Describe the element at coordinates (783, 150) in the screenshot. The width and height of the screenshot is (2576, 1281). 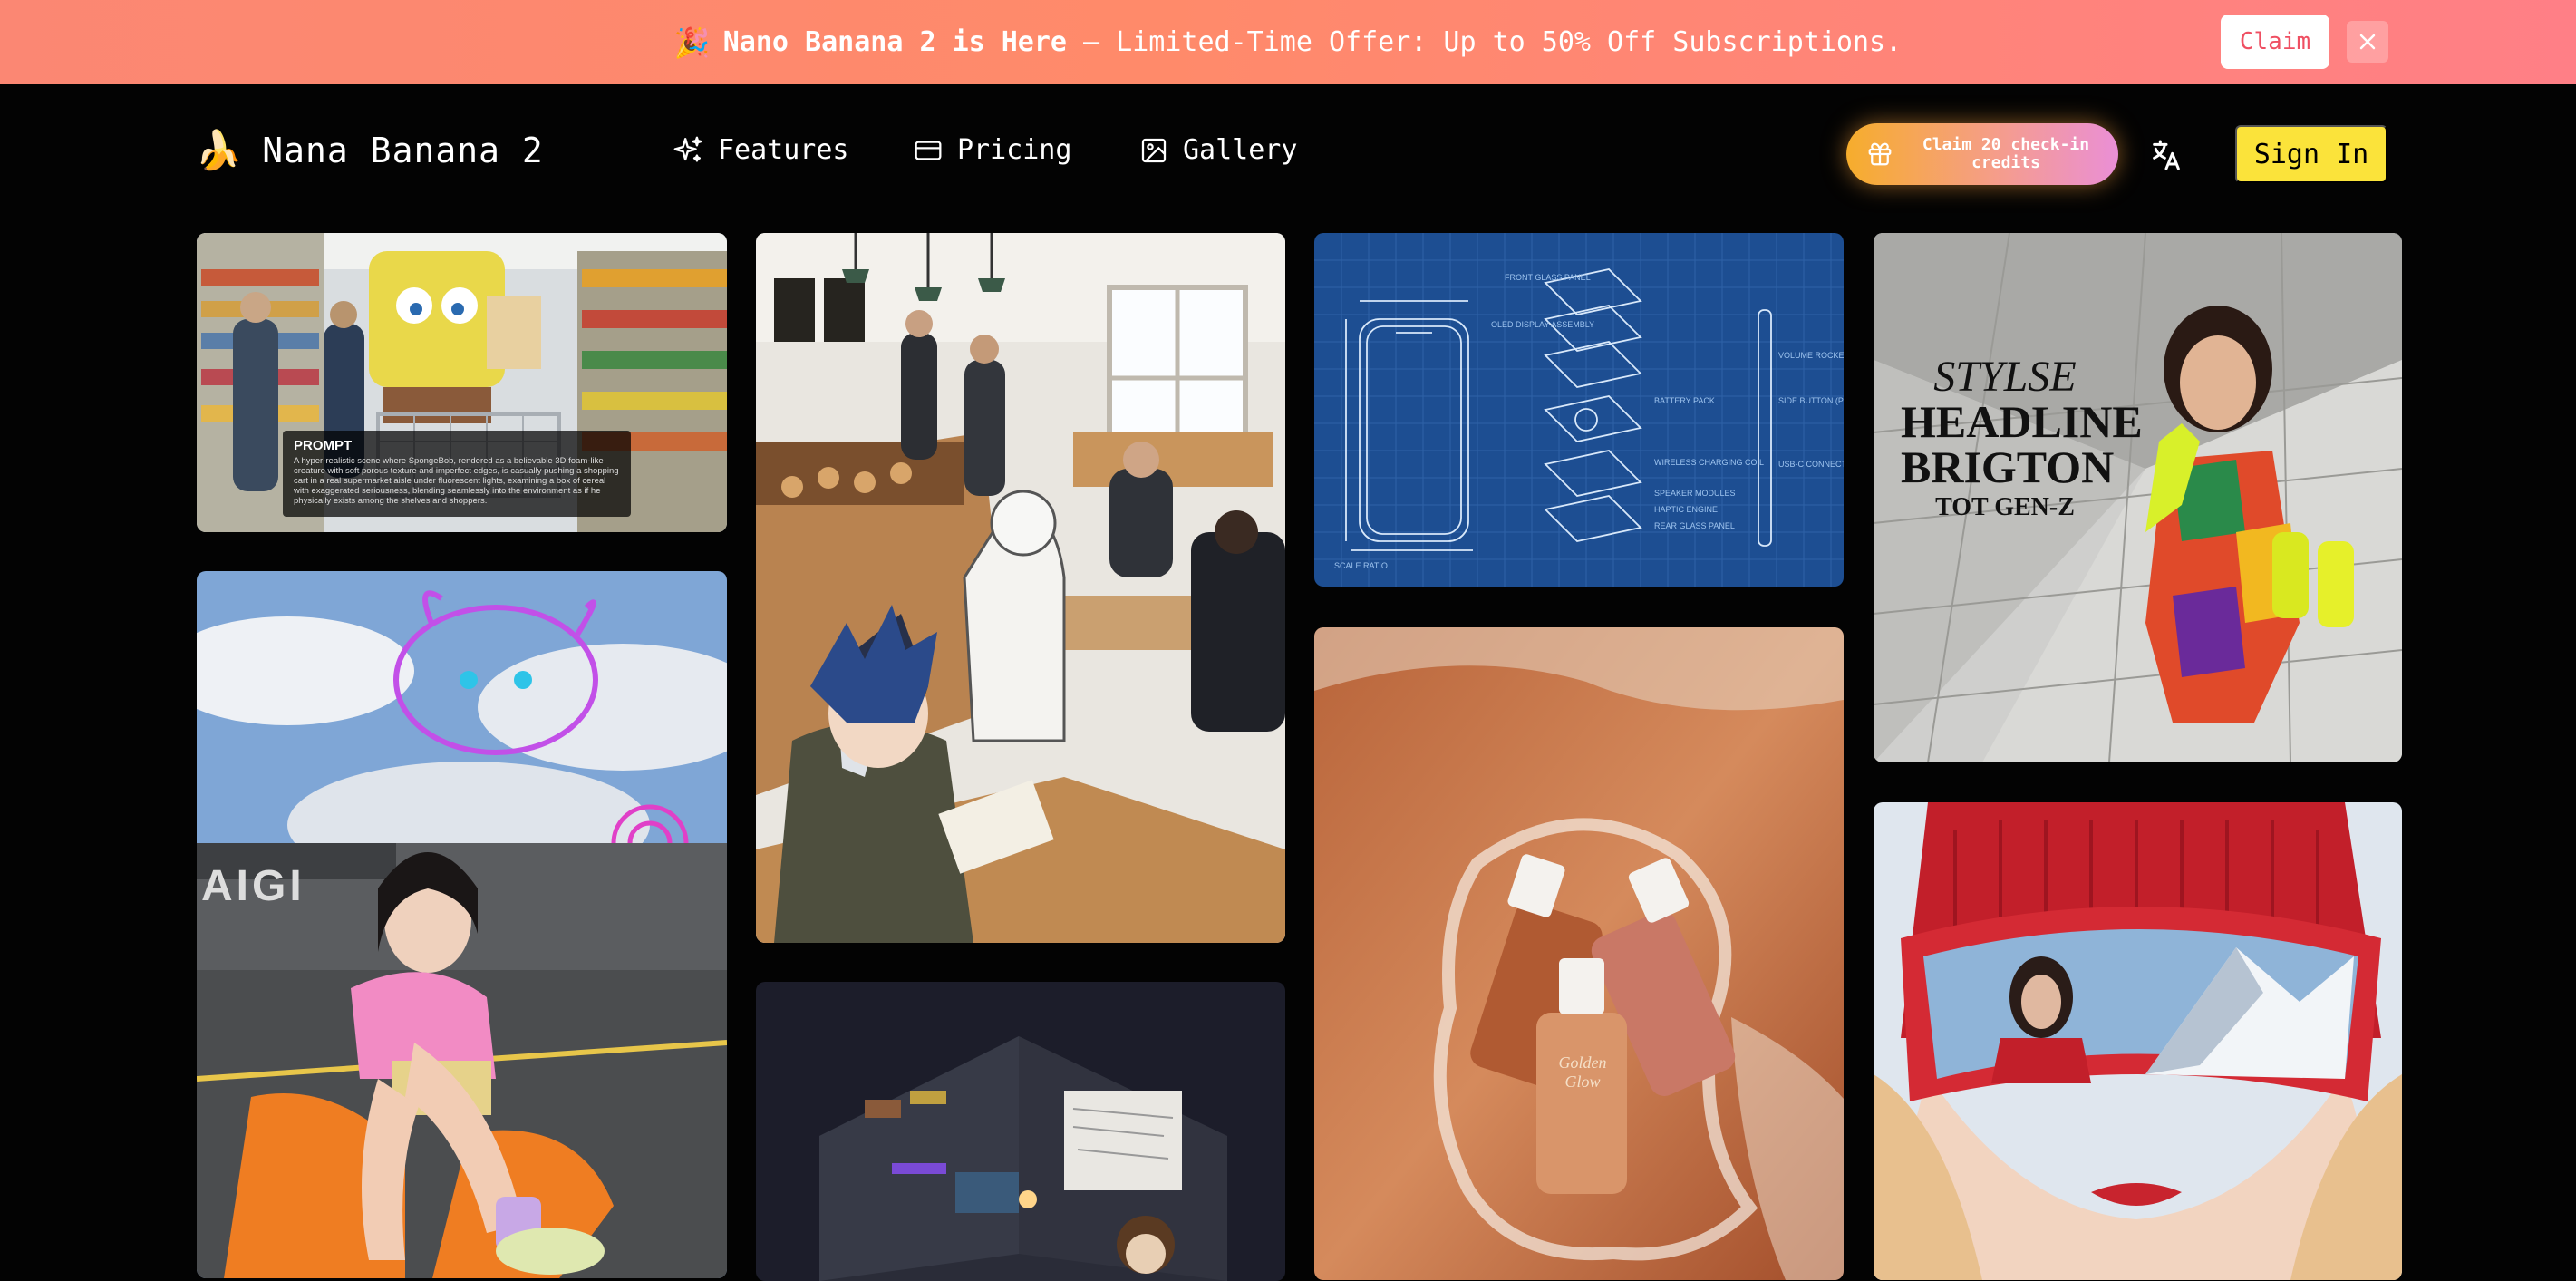
I see `nav-features-label: Features` at that location.